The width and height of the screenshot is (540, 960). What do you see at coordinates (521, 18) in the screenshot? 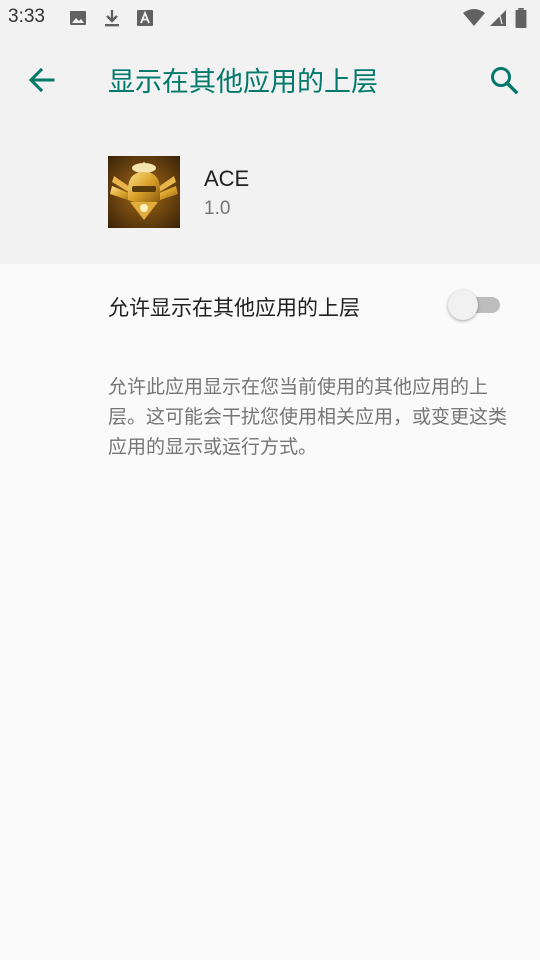
I see `battery-icon` at bounding box center [521, 18].